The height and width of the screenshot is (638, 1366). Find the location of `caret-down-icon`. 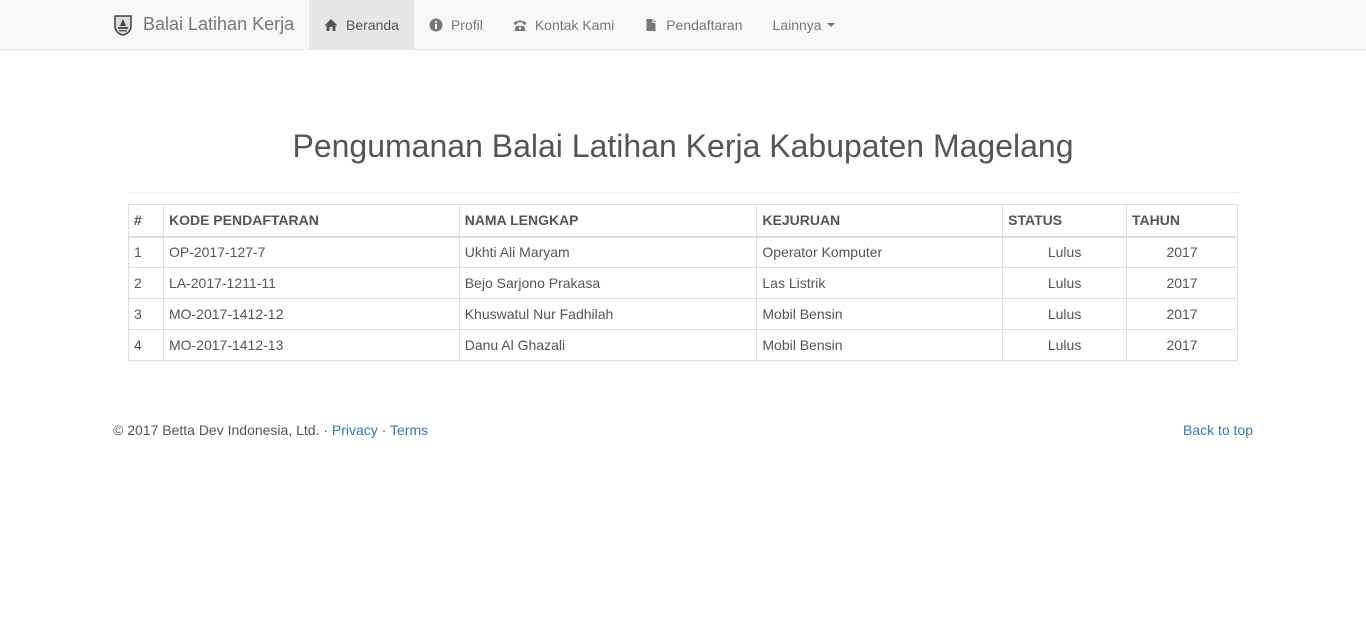

caret-down-icon is located at coordinates (830, 24).